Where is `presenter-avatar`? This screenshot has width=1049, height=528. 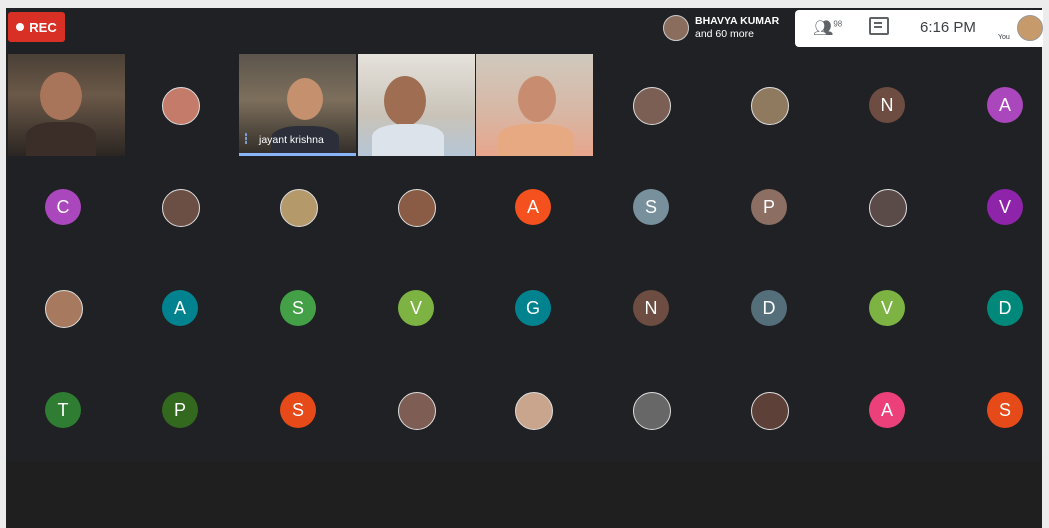 presenter-avatar is located at coordinates (676, 28).